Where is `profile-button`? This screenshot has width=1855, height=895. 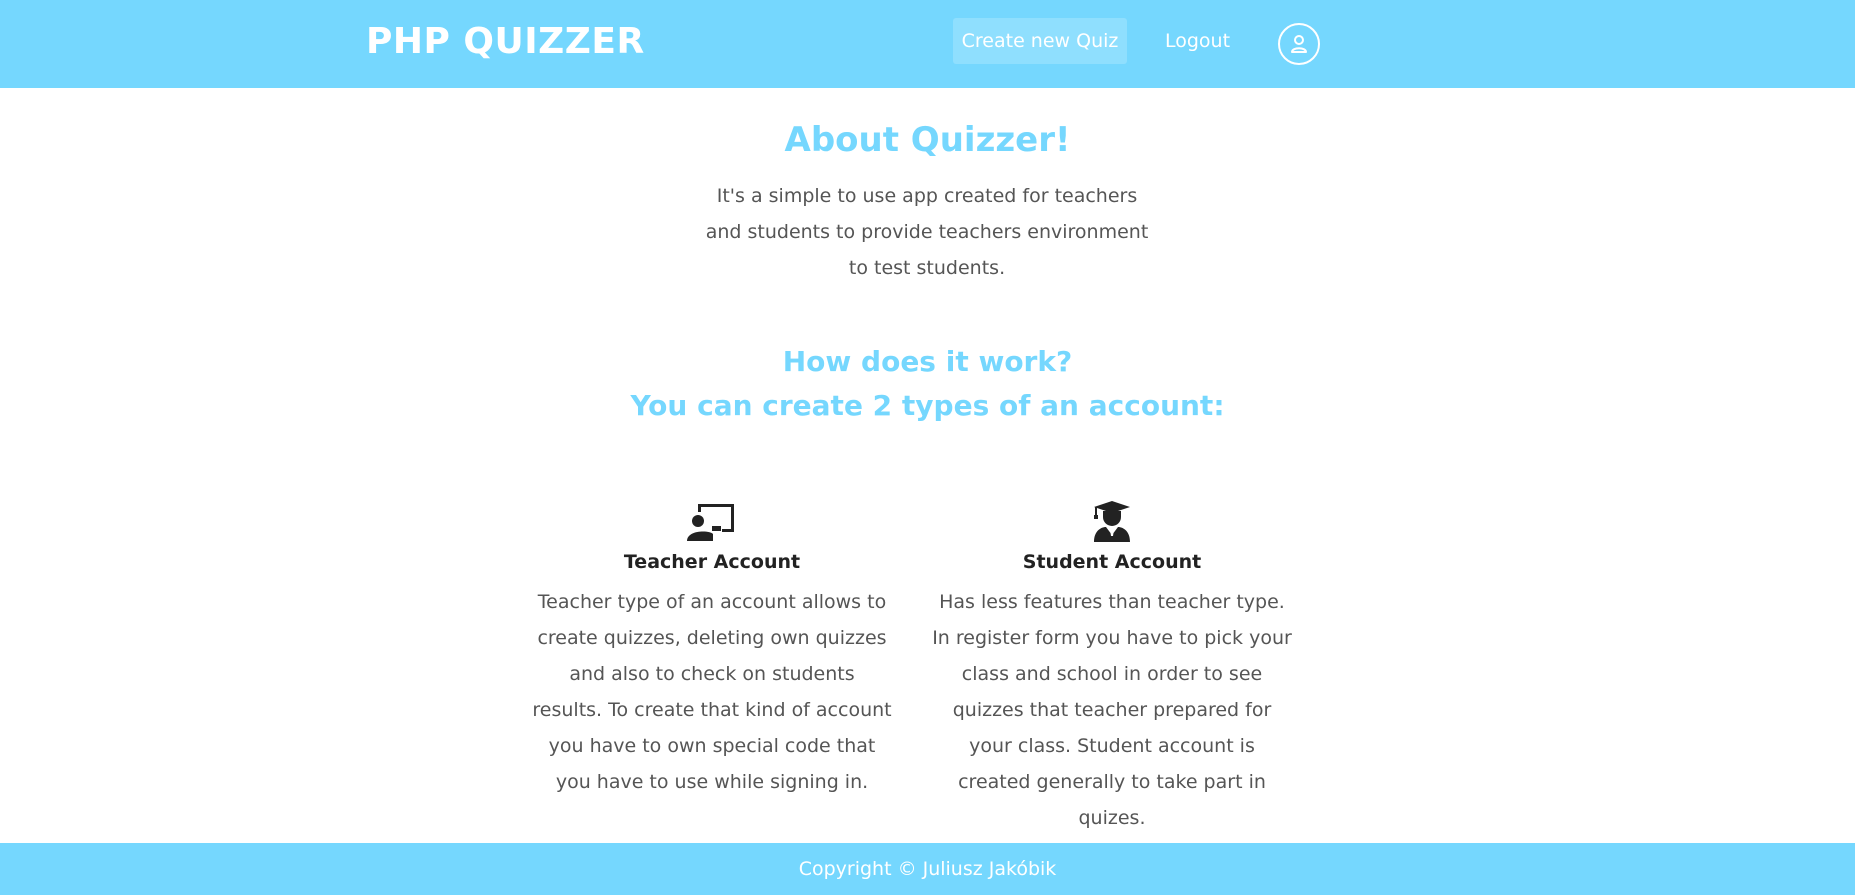
profile-button is located at coordinates (1299, 44).